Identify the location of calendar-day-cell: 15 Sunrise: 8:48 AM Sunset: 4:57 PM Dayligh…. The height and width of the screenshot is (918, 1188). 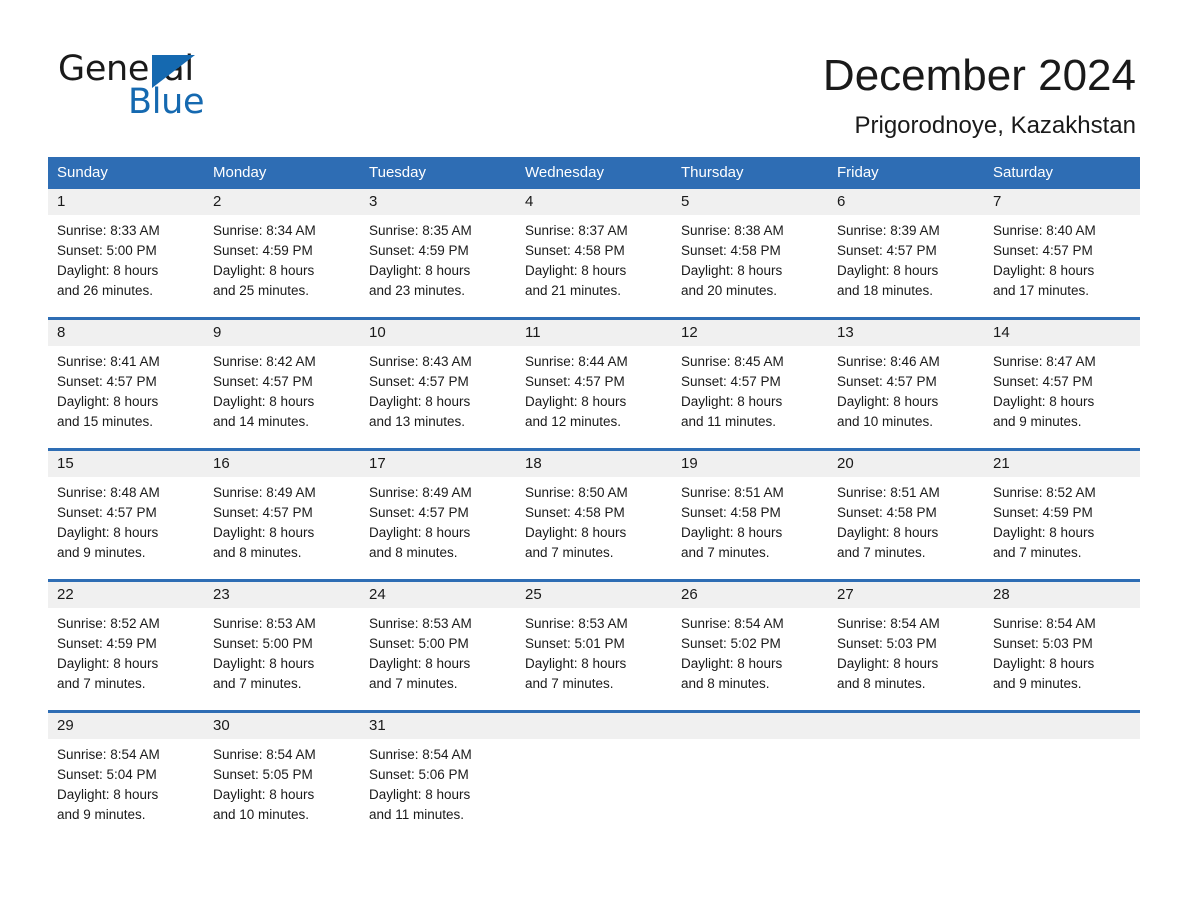
(126, 511).